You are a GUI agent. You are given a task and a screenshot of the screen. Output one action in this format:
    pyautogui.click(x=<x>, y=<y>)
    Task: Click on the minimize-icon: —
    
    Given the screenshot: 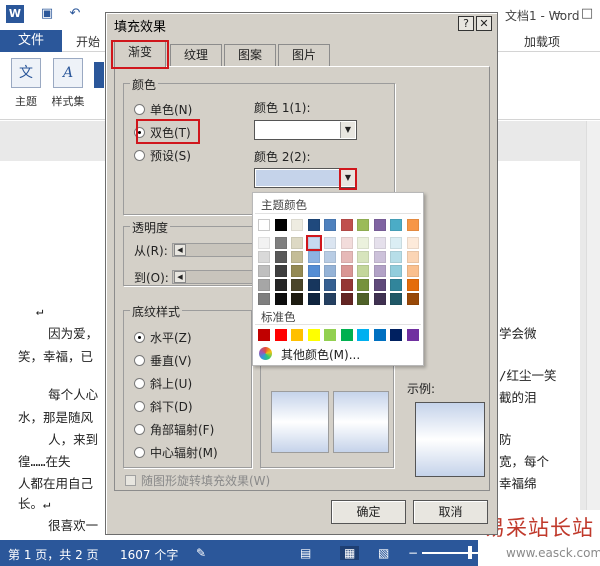 What is the action you would take?
    pyautogui.click(x=559, y=14)
    